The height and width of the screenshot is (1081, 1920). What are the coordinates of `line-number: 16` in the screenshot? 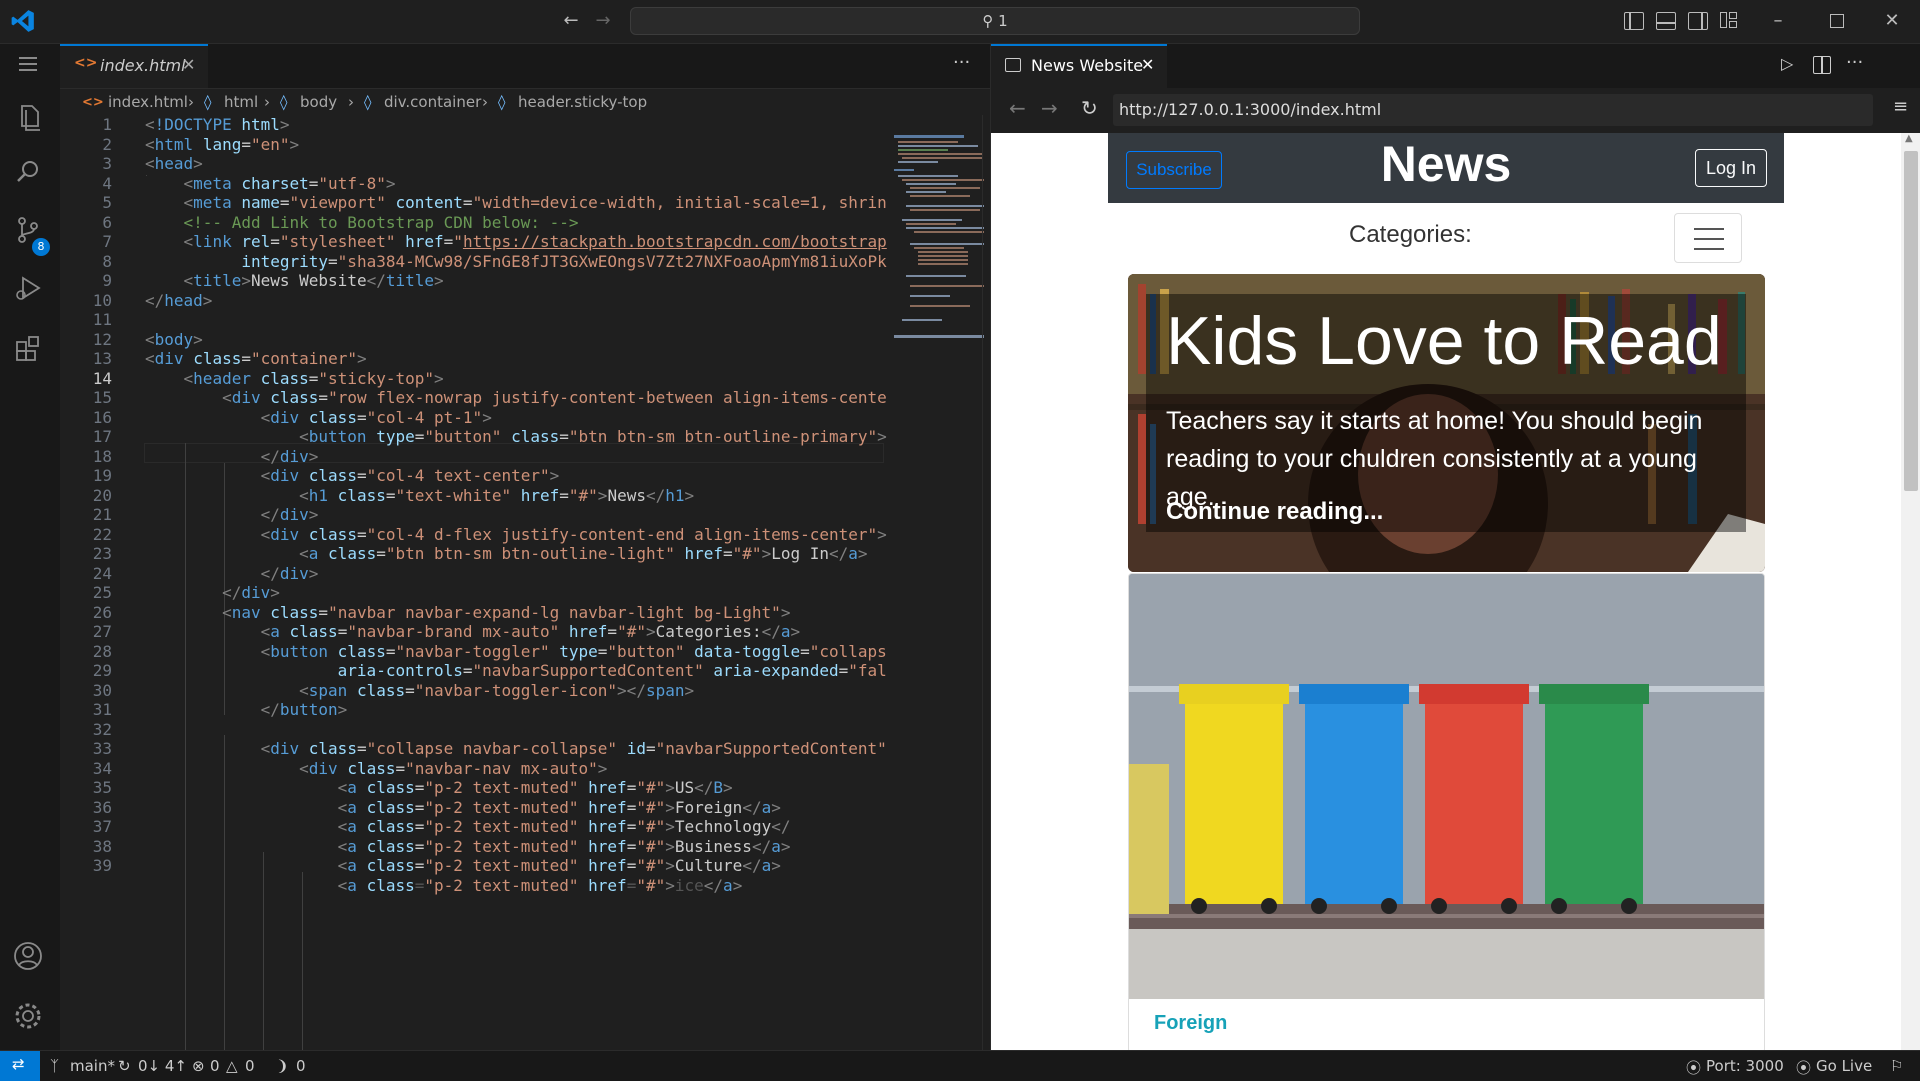 It's located at (102, 417).